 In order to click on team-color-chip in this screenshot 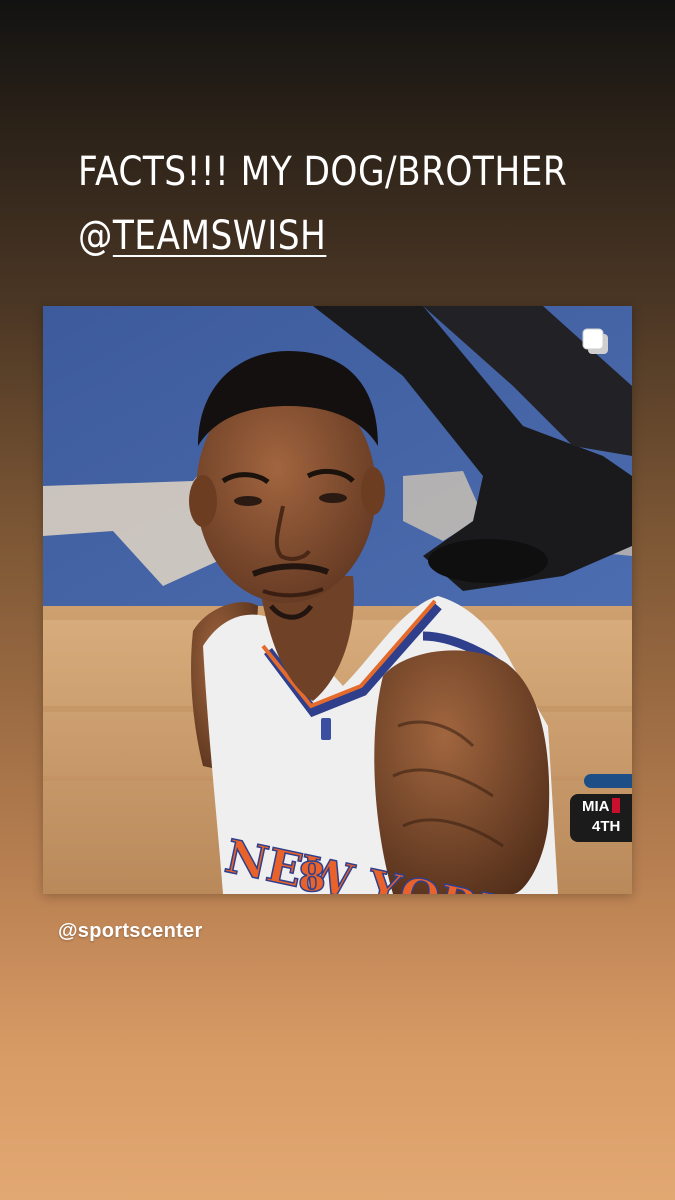, I will do `click(615, 805)`.